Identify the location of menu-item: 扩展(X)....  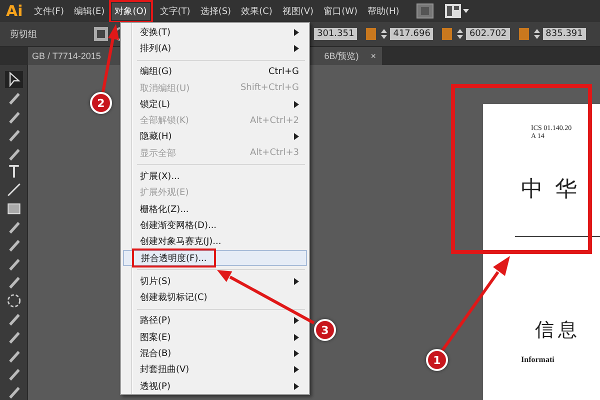
(215, 176).